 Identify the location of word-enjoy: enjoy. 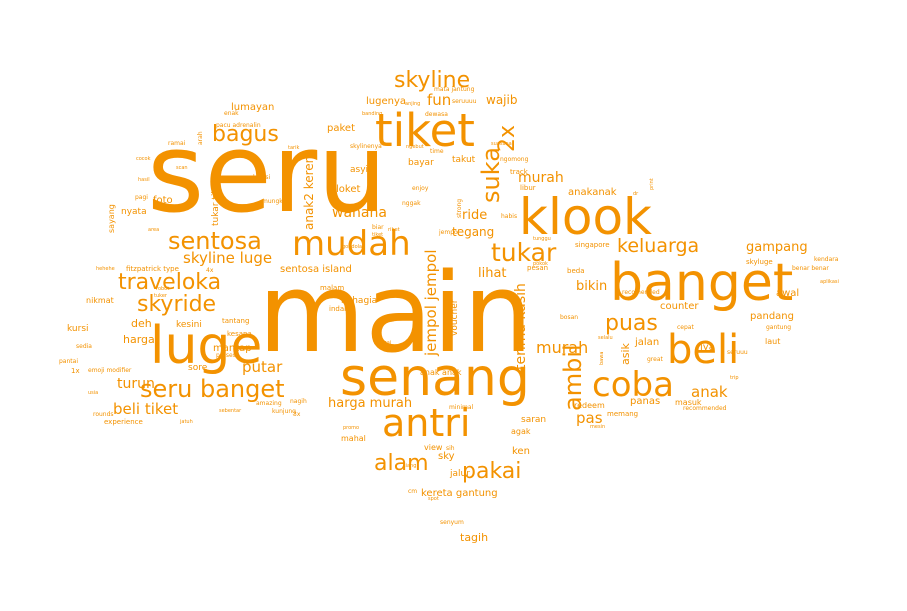
(420, 188).